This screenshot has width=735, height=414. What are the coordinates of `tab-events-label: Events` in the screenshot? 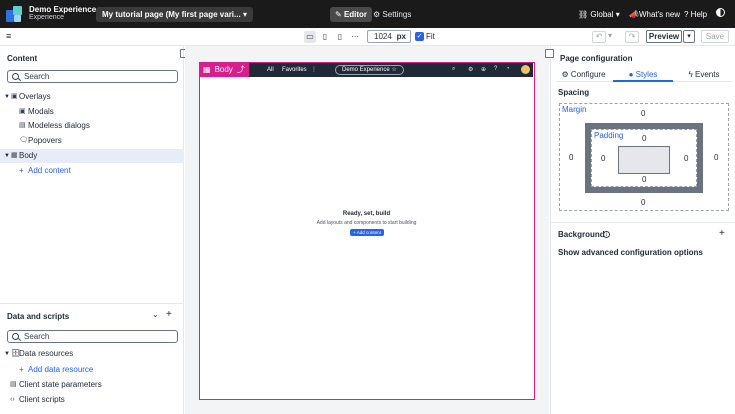 It's located at (707, 74).